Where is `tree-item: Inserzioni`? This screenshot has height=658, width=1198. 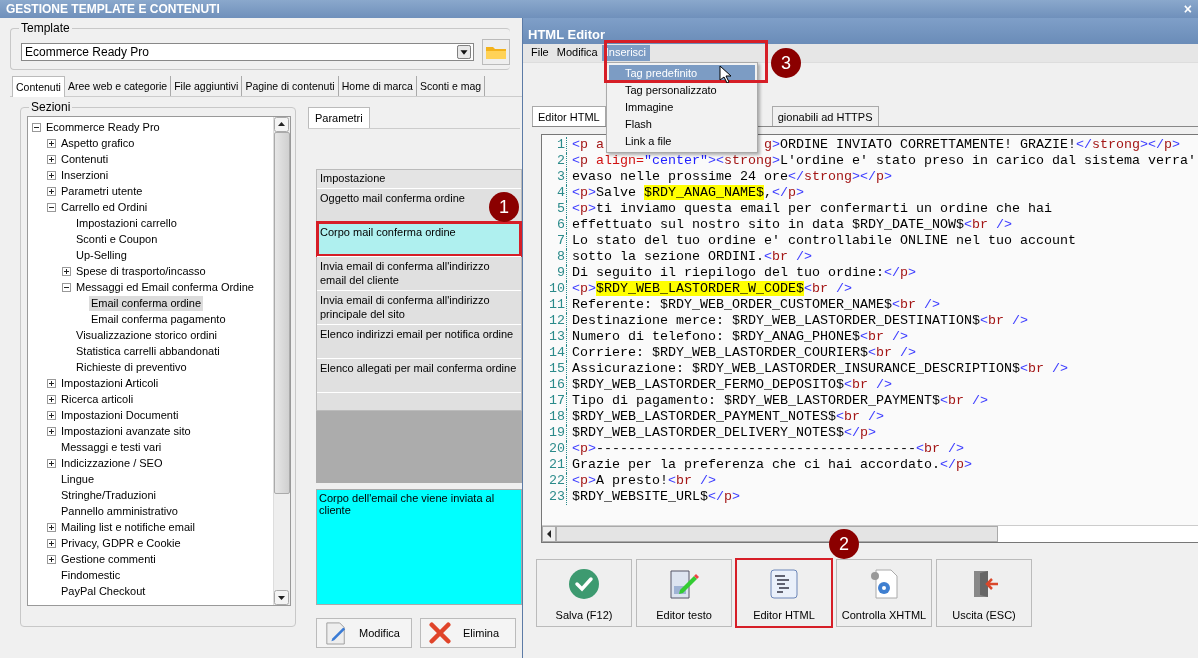 tree-item: Inserzioni is located at coordinates (85, 175).